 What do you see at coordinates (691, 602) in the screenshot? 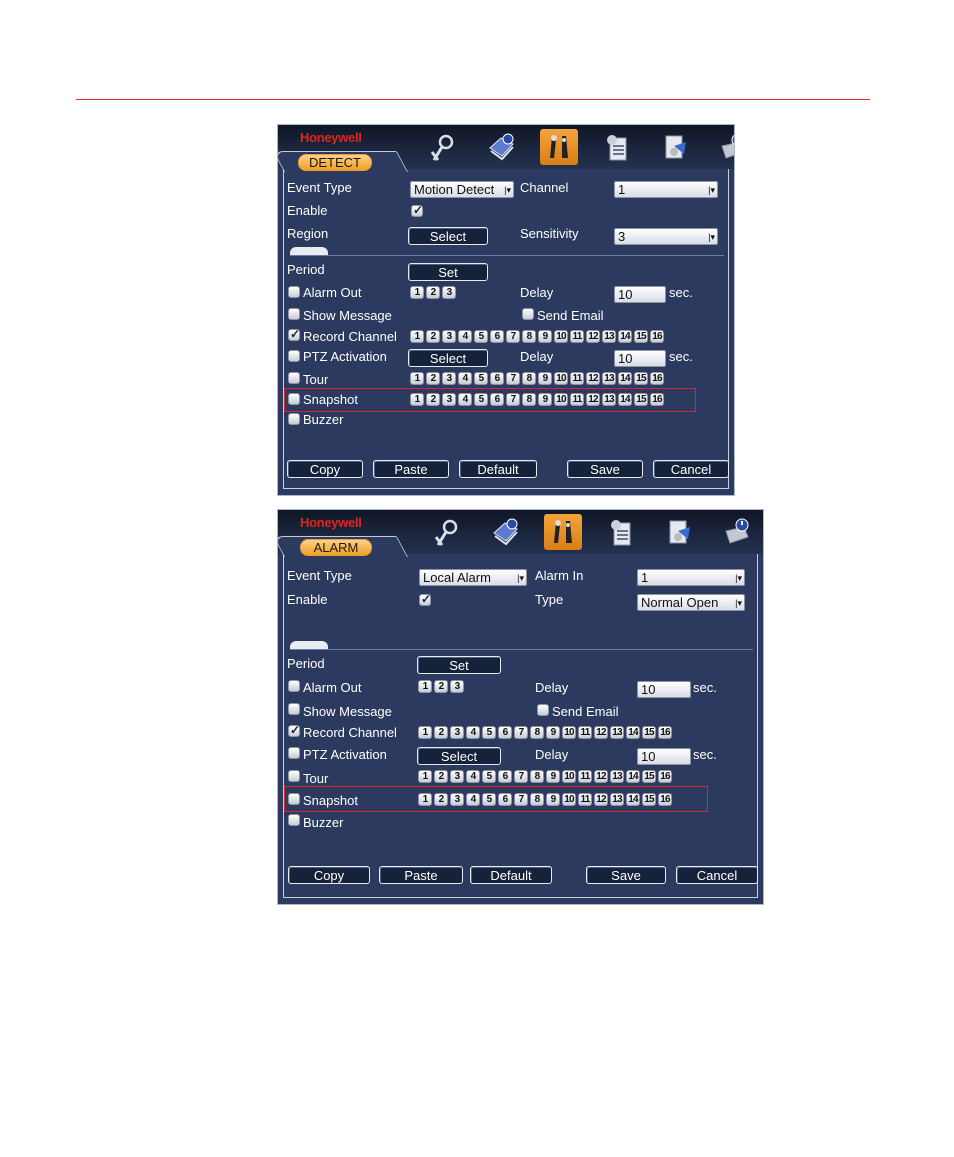
I see `type-select: Normal Open |▾` at bounding box center [691, 602].